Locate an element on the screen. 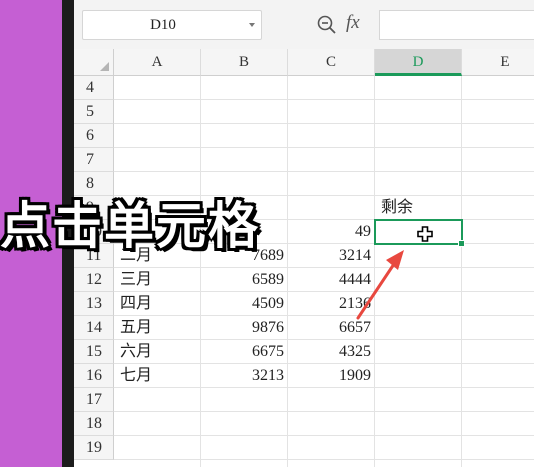  row-header-18: 18 is located at coordinates (94, 424).